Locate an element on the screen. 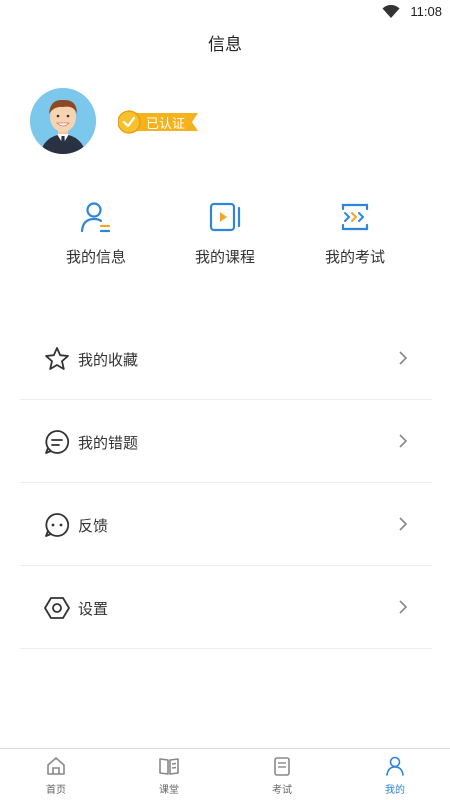  my-exams-label: 我的考试 is located at coordinates (354, 257).